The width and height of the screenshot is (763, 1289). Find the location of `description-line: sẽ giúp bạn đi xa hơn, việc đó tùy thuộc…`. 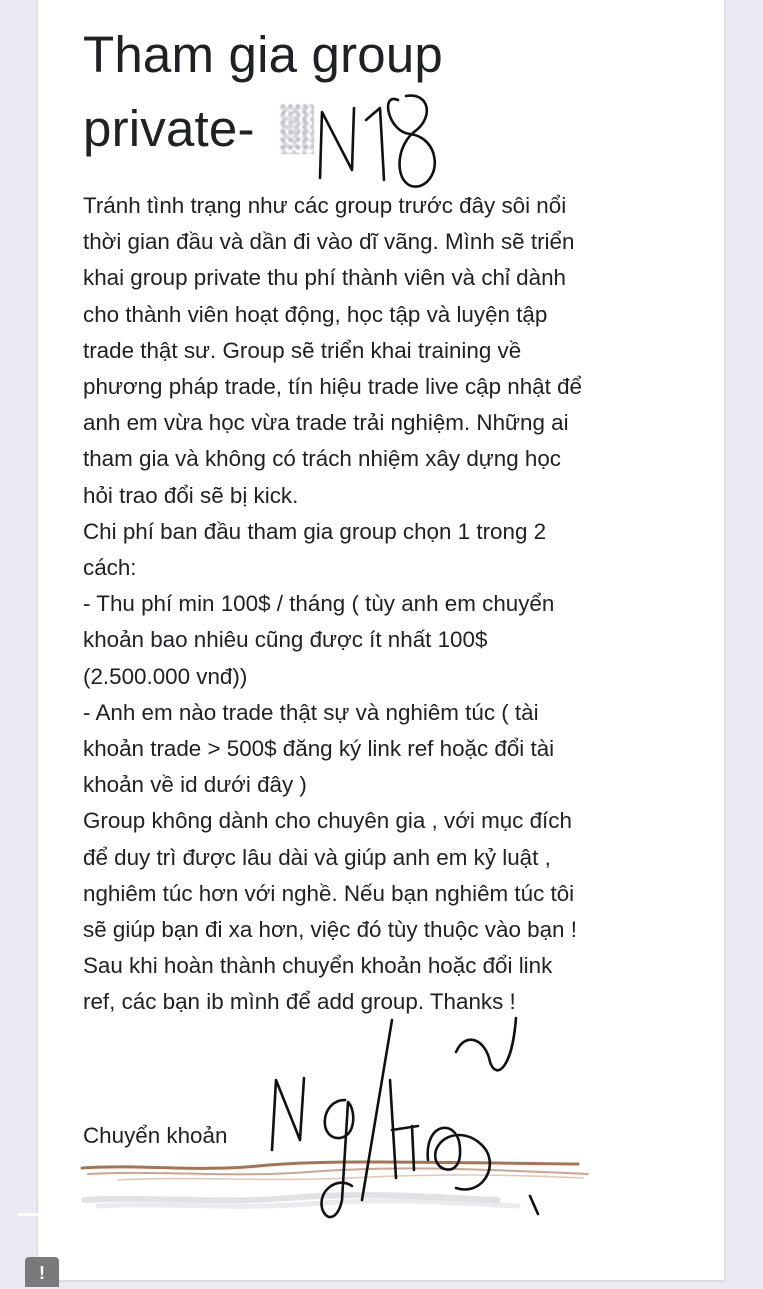

description-line: sẽ giúp bạn đi xa hơn, việc đó tùy thuộc… is located at coordinates (330, 930).